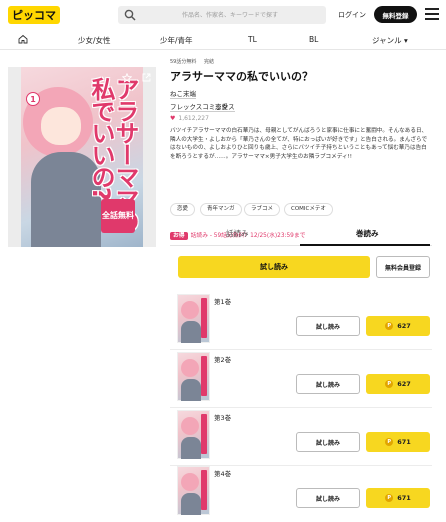 The height and width of the screenshot is (522, 446). What do you see at coordinates (395, 14) in the screenshot?
I see `register-button: 無料登録` at bounding box center [395, 14].